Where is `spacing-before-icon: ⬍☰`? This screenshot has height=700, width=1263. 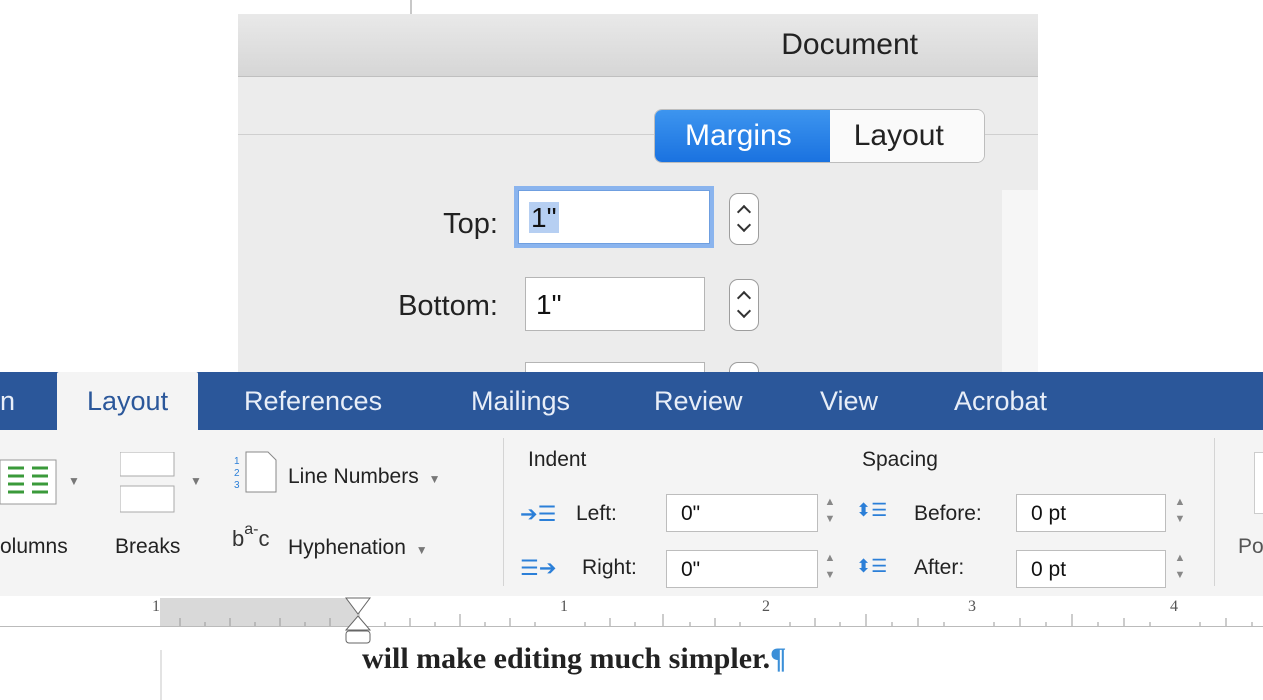
spacing-before-icon: ⬍☰ is located at coordinates (872, 510).